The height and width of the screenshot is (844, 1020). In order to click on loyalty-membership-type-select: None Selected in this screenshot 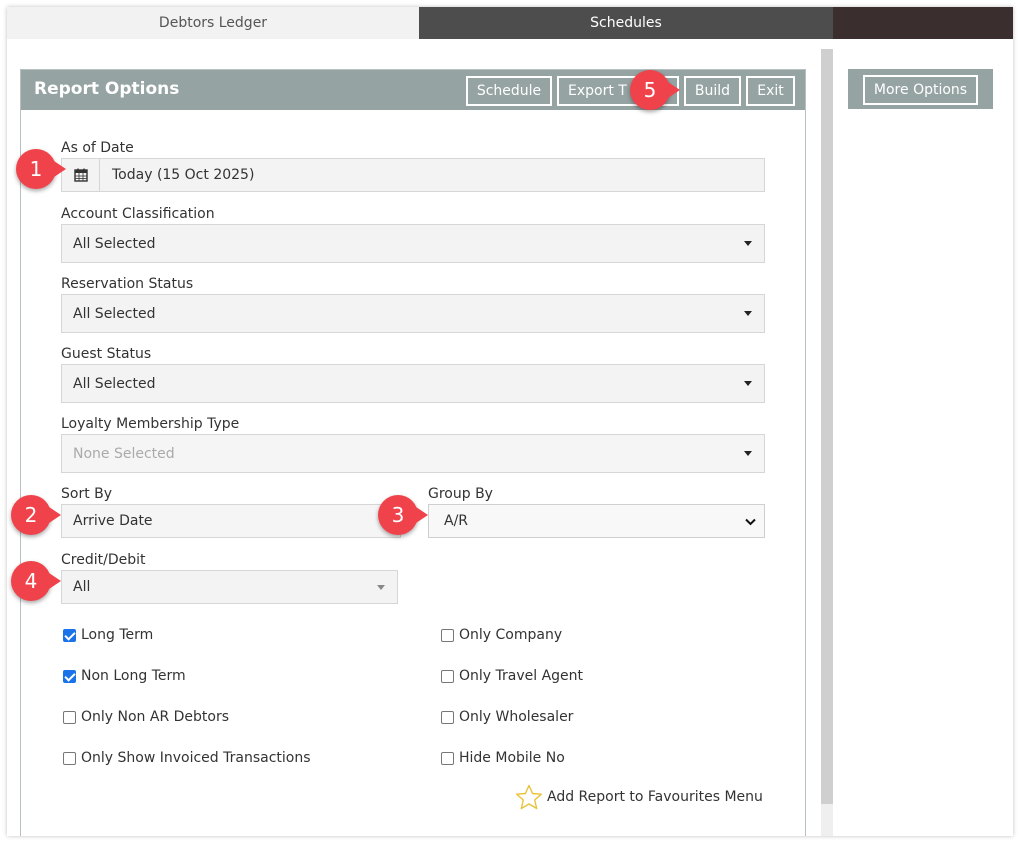, I will do `click(413, 453)`.